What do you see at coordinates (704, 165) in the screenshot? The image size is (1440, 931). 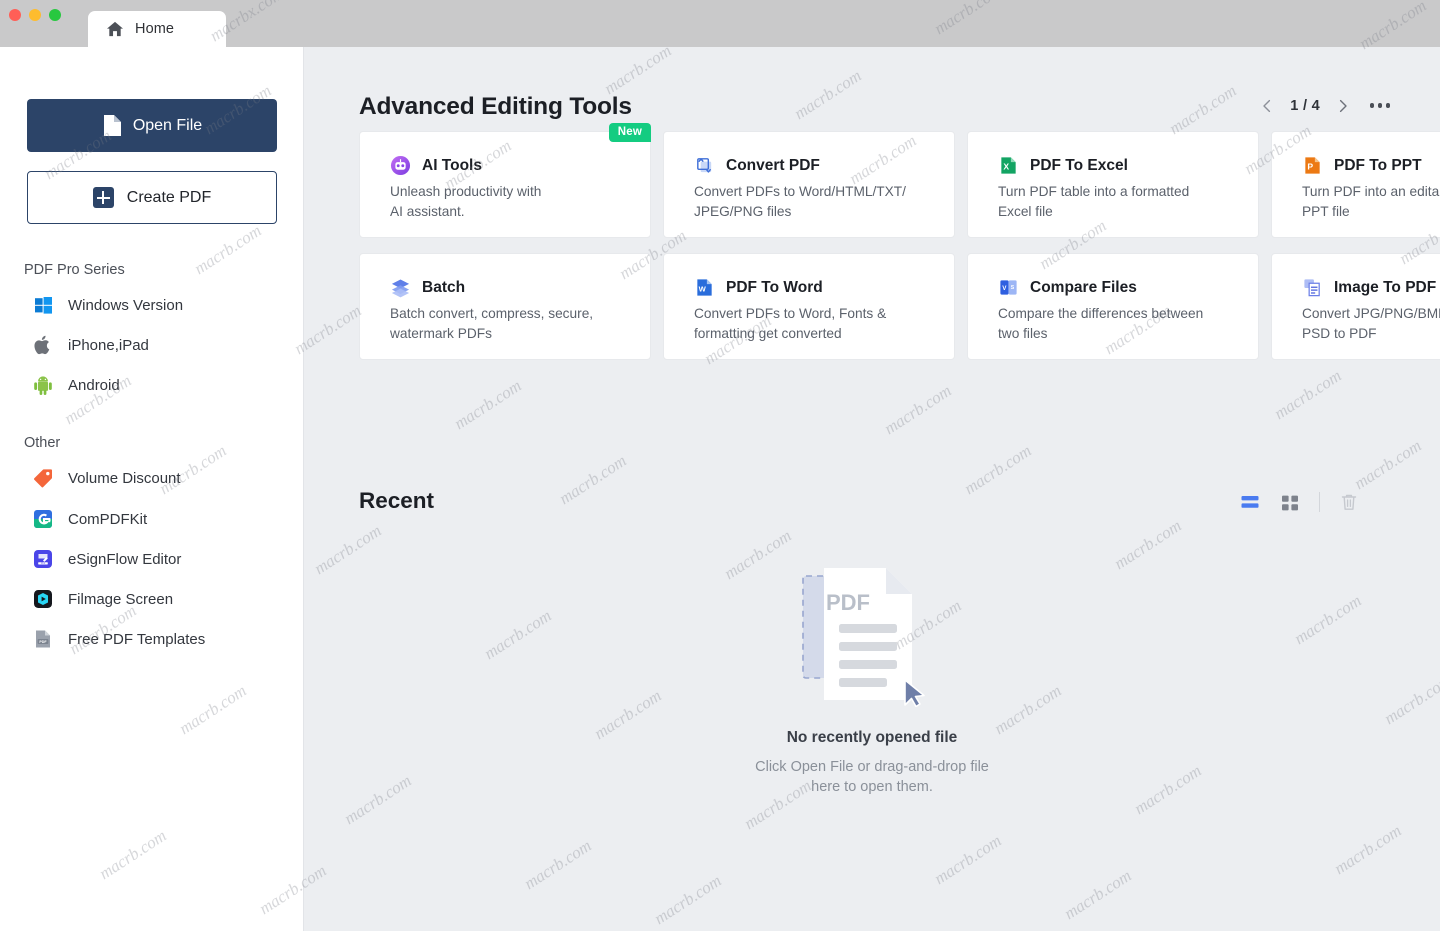 I see `convert-pdf-icon` at bounding box center [704, 165].